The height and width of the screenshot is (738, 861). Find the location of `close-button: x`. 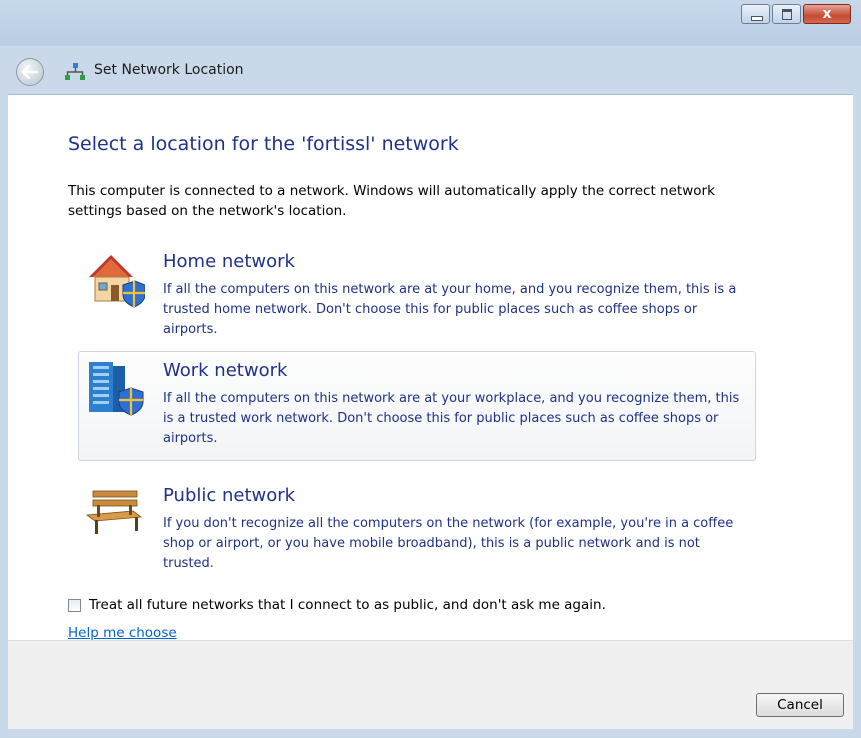

close-button: x is located at coordinates (827, 14).